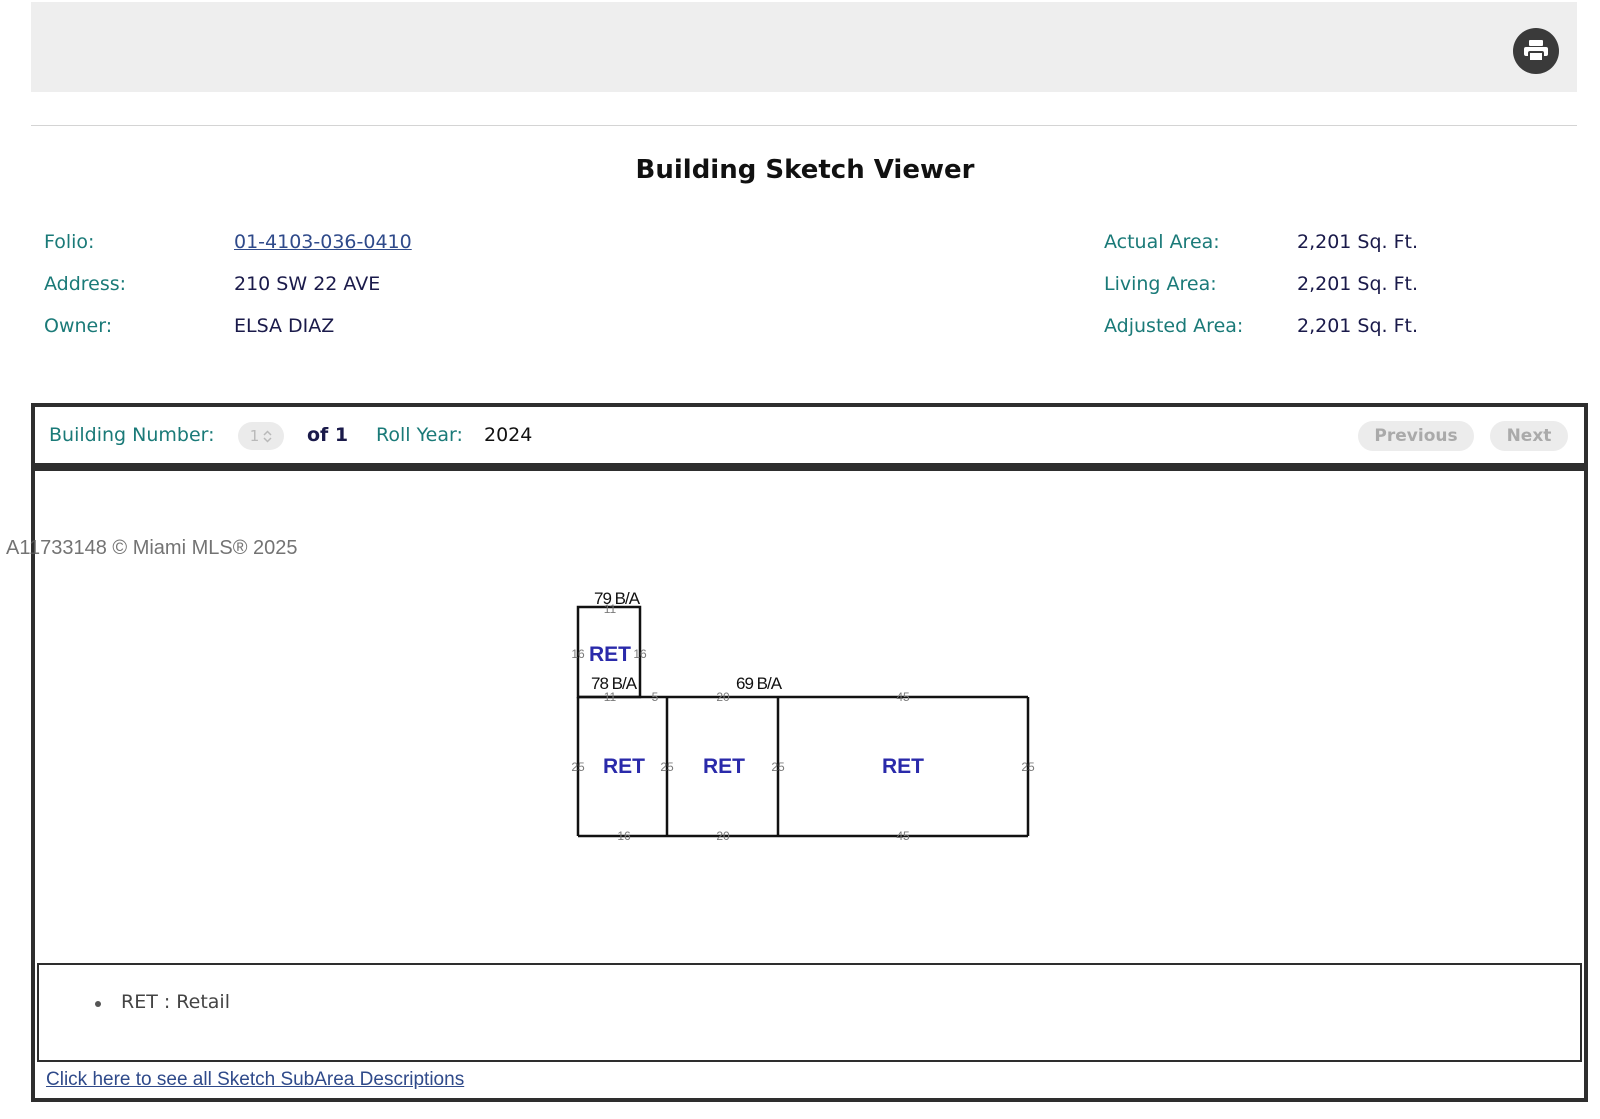 Image resolution: width=1600 pixels, height=1119 pixels. I want to click on print-button, so click(1536, 51).